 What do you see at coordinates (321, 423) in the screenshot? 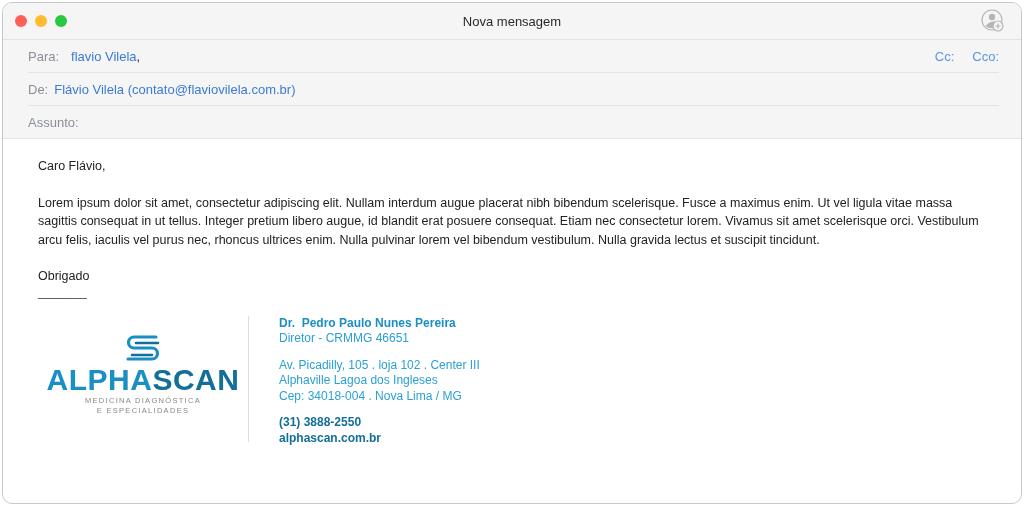
I see `signature-phone: (31) 3888-2550` at bounding box center [321, 423].